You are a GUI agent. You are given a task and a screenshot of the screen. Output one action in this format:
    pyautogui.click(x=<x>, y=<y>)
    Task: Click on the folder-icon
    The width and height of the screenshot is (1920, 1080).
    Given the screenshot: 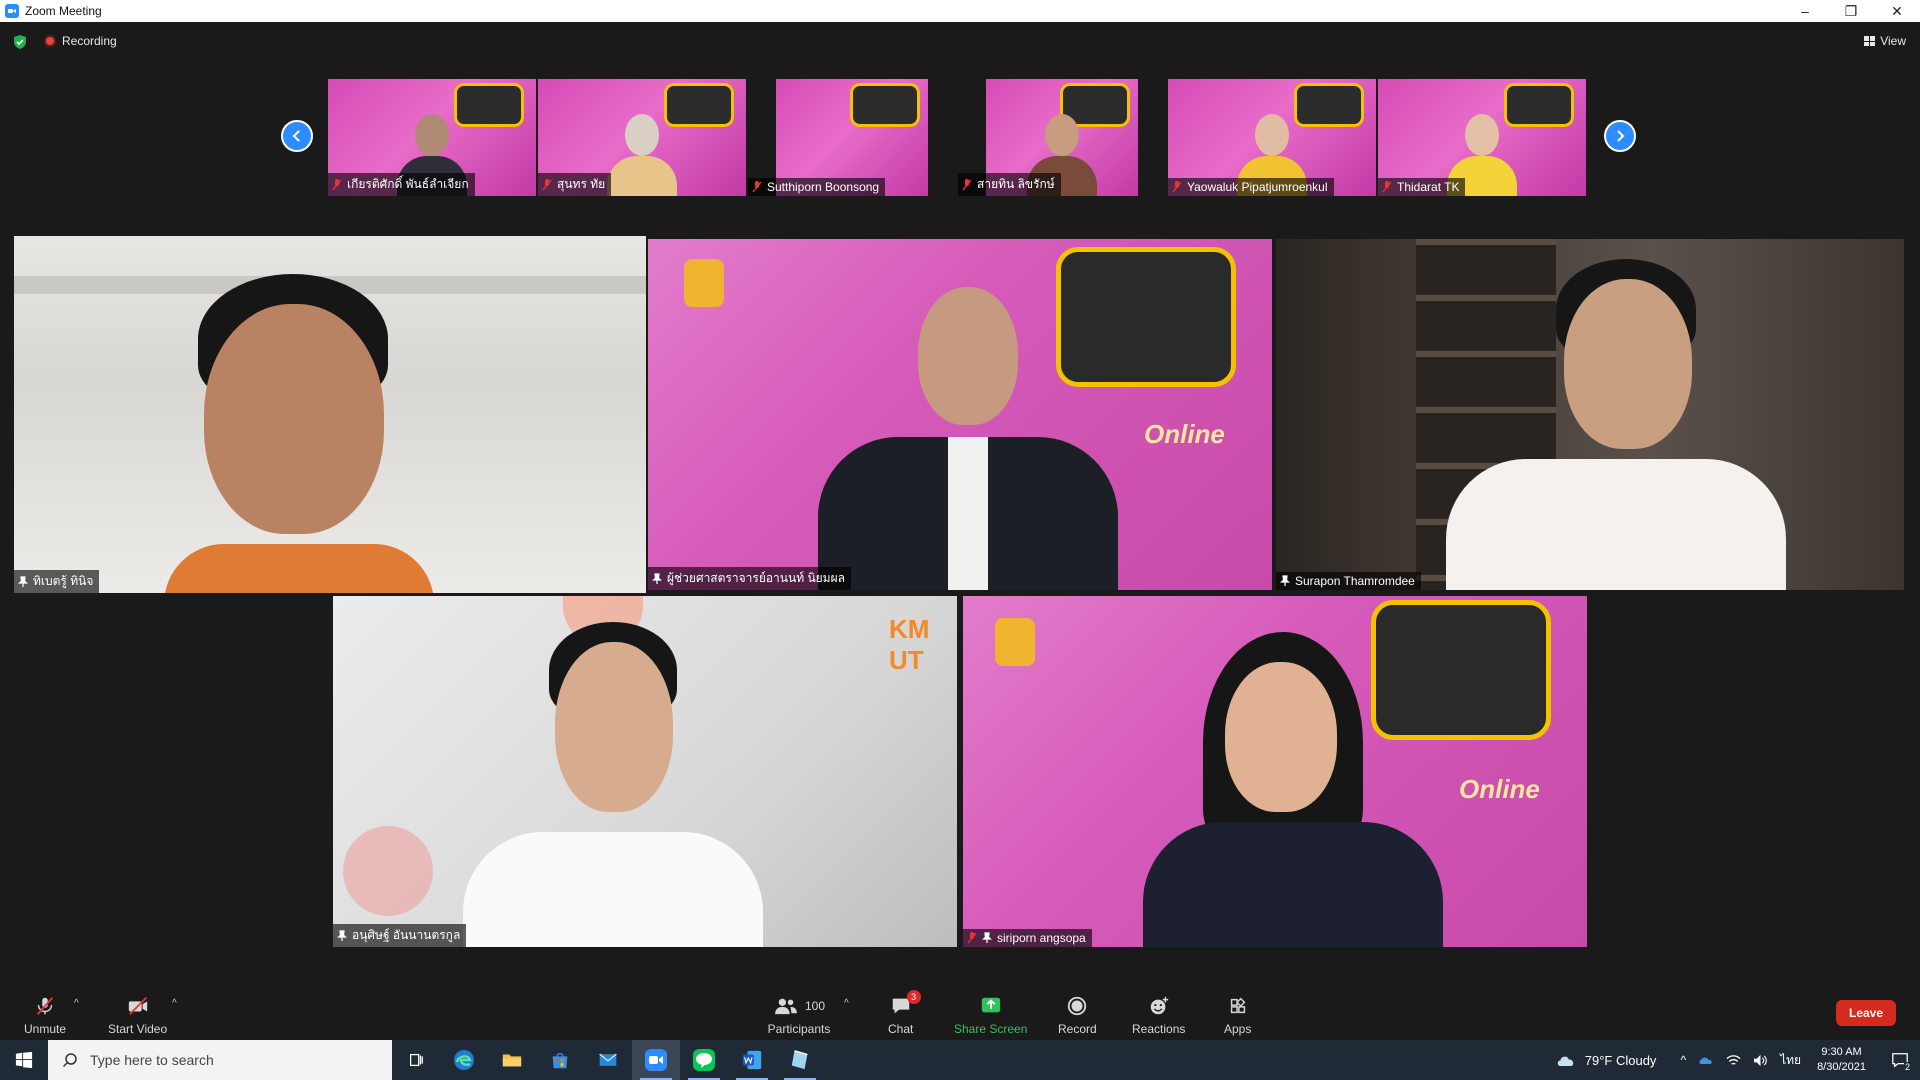 What is the action you would take?
    pyautogui.click(x=512, y=1060)
    